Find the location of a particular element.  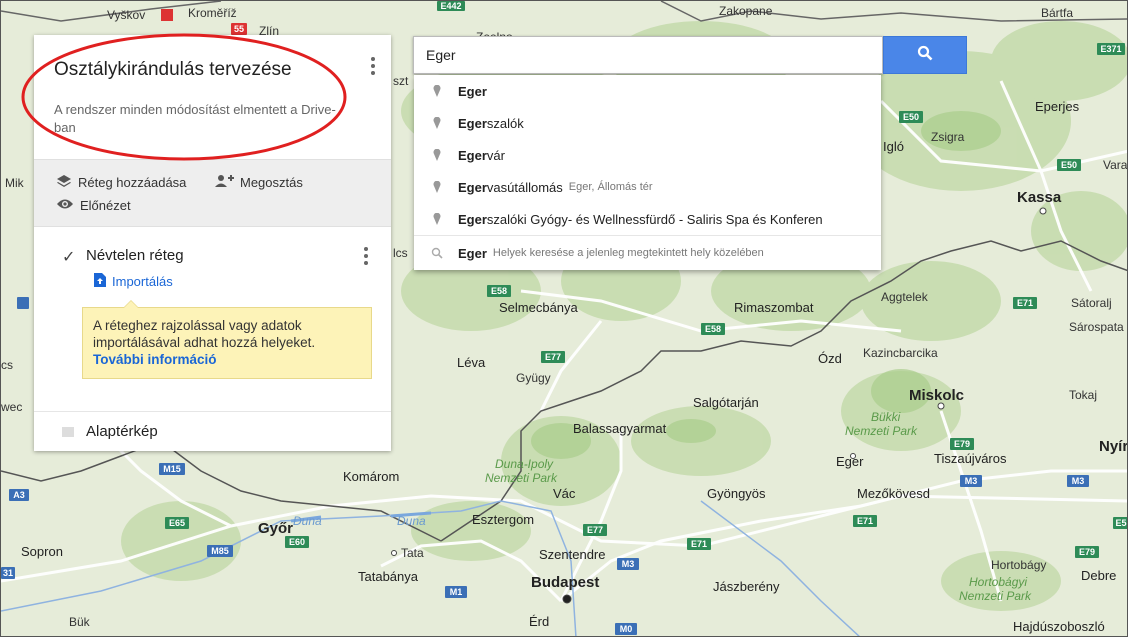

shield-m15: M15 is located at coordinates (172, 469).